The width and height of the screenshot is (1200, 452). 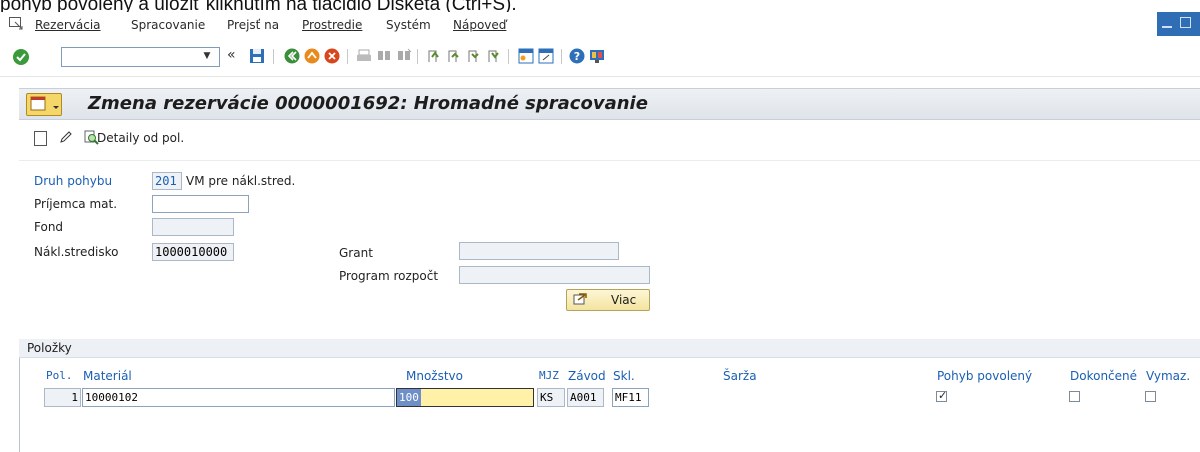 What do you see at coordinates (1103, 376) in the screenshot?
I see `column-header-completed: Dokončené` at bounding box center [1103, 376].